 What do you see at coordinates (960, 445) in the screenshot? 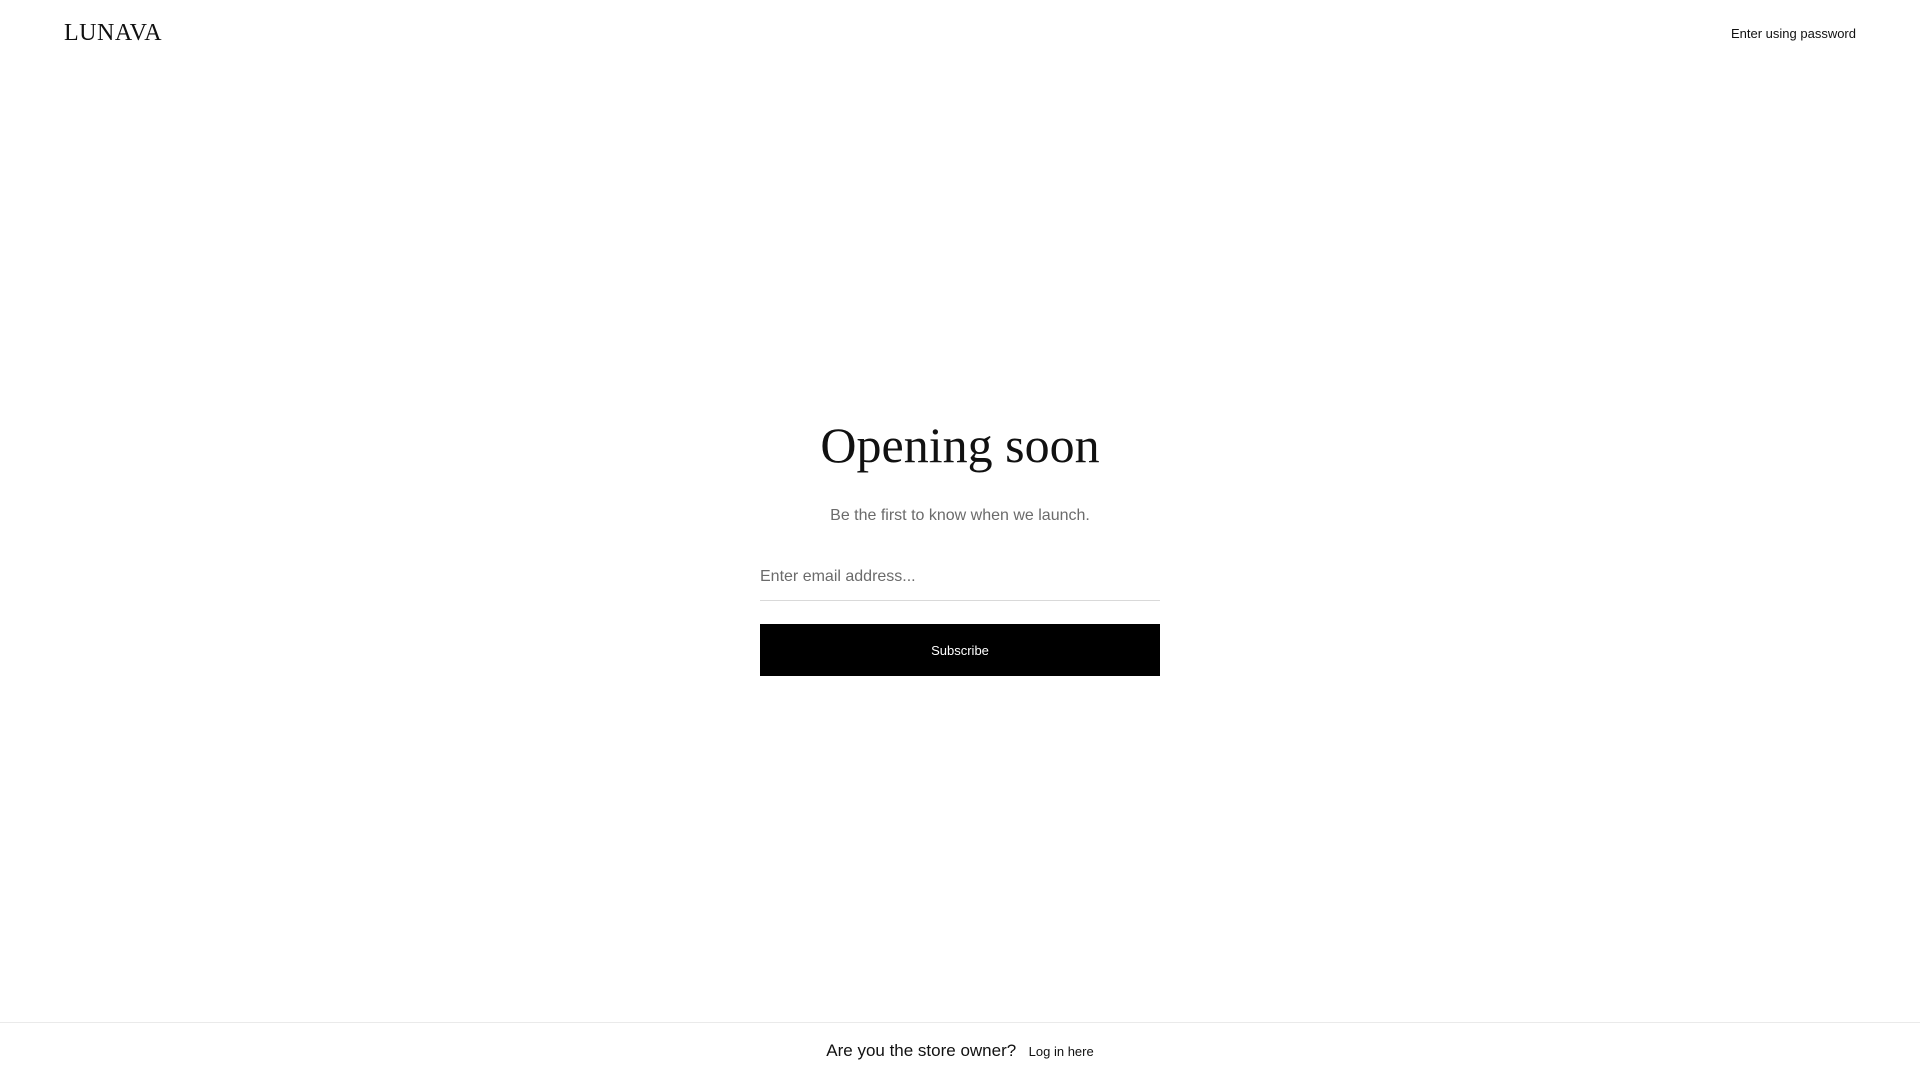
I see `page-title: Opening soon` at bounding box center [960, 445].